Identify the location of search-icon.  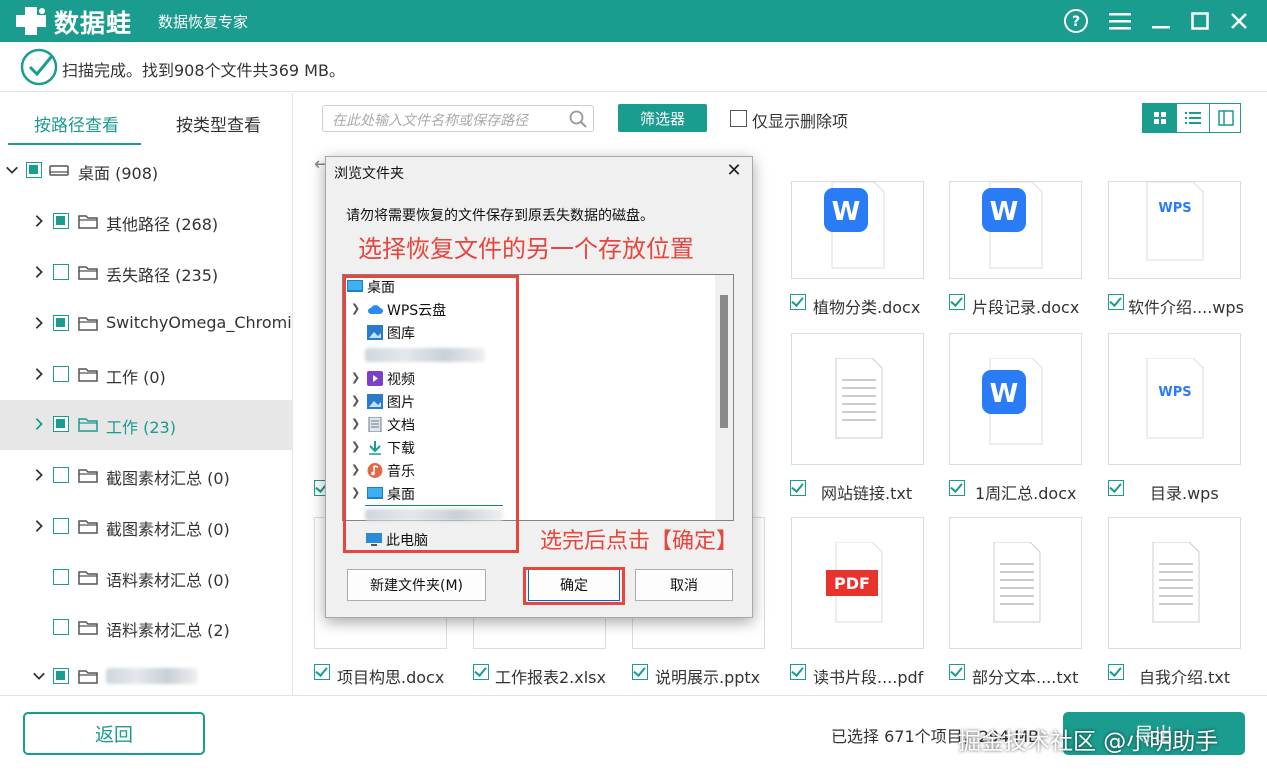
(578, 119).